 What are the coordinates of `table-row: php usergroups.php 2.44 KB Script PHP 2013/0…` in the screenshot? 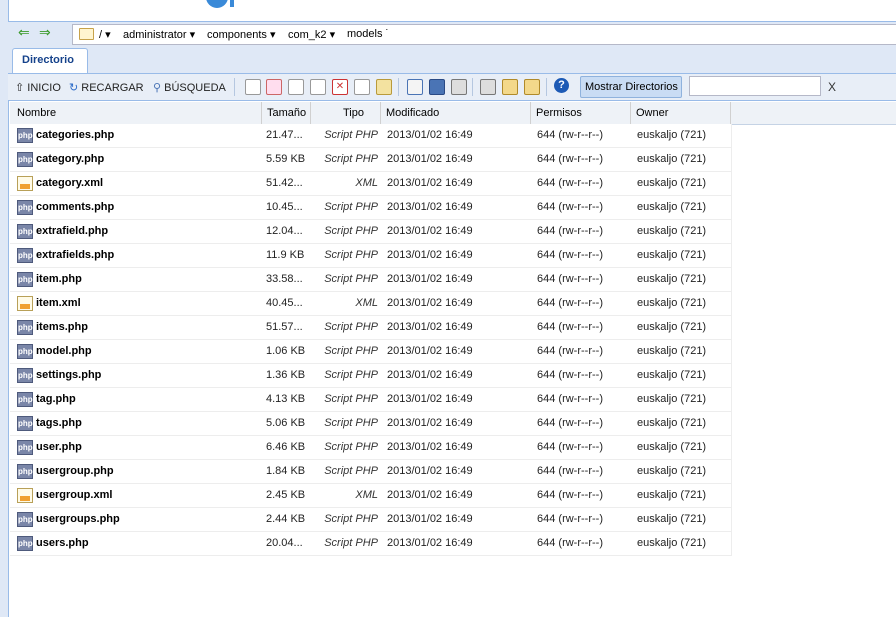 It's located at (371, 520).